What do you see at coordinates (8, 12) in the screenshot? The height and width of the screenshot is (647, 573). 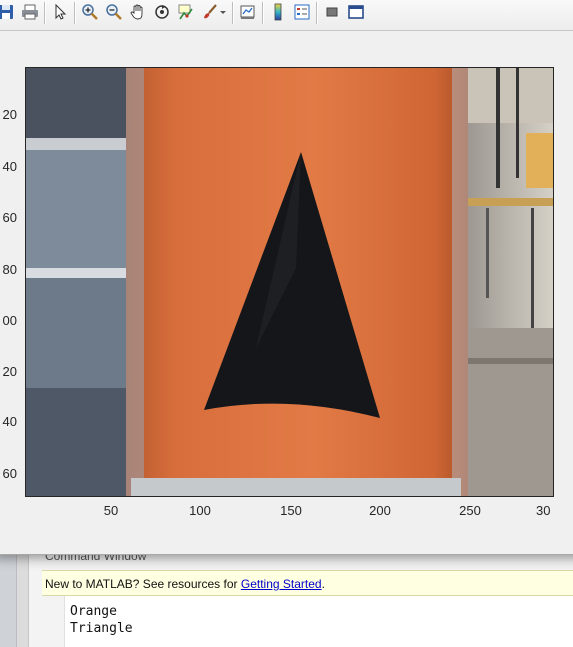 I see `save-icon` at bounding box center [8, 12].